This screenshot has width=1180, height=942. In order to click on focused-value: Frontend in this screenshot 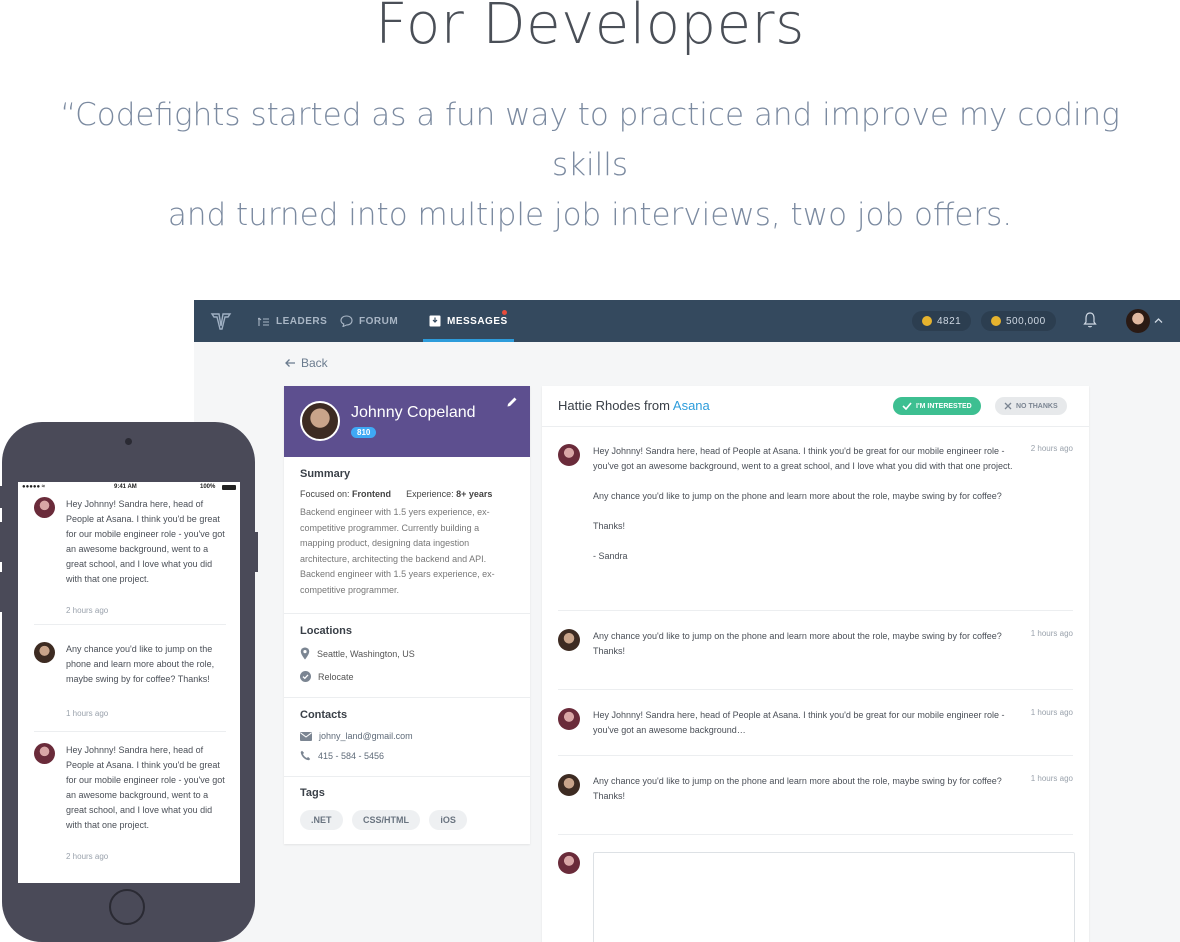, I will do `click(372, 494)`.